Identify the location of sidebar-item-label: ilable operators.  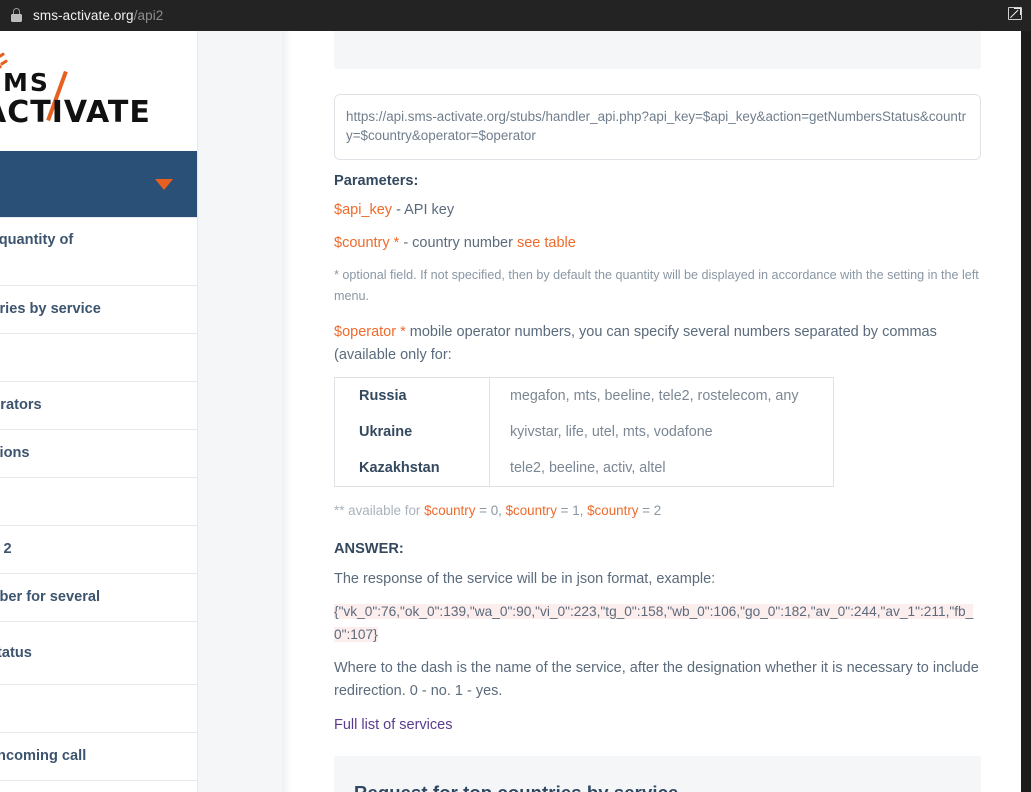
(21, 405).